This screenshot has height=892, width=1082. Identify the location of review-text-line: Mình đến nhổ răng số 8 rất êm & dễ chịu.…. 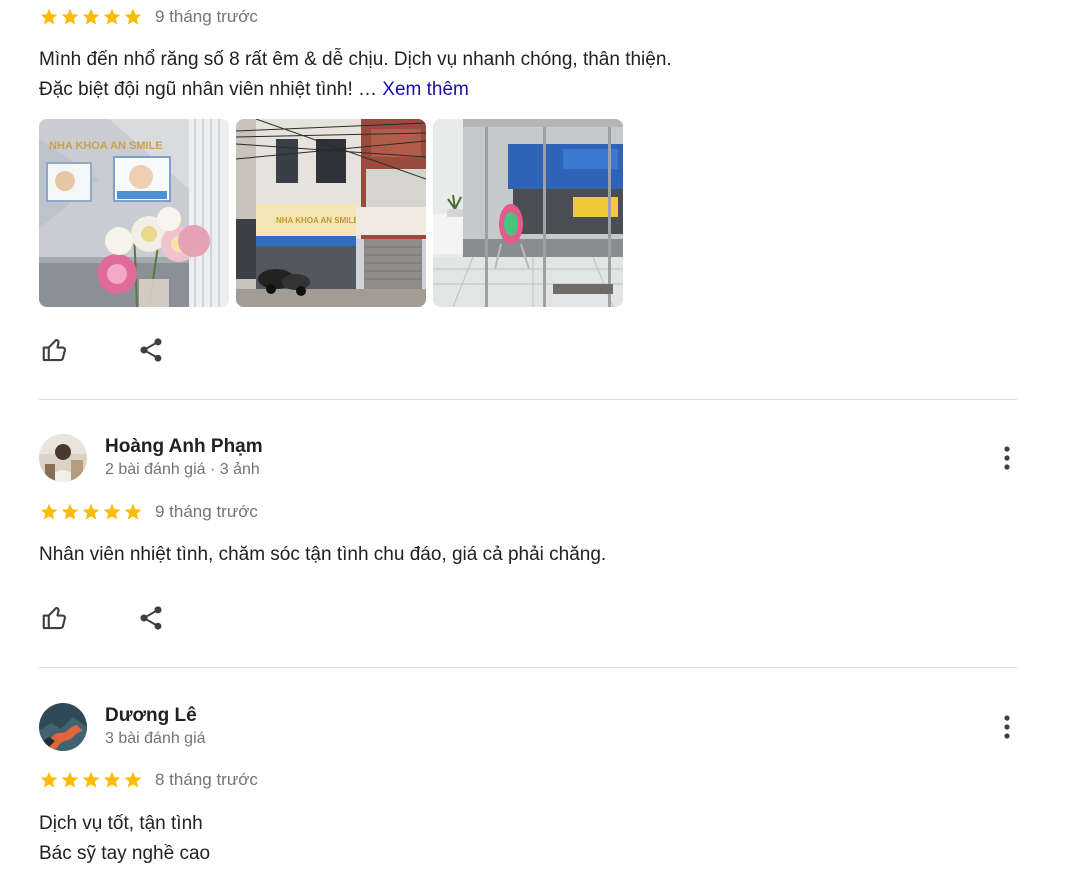
(355, 59).